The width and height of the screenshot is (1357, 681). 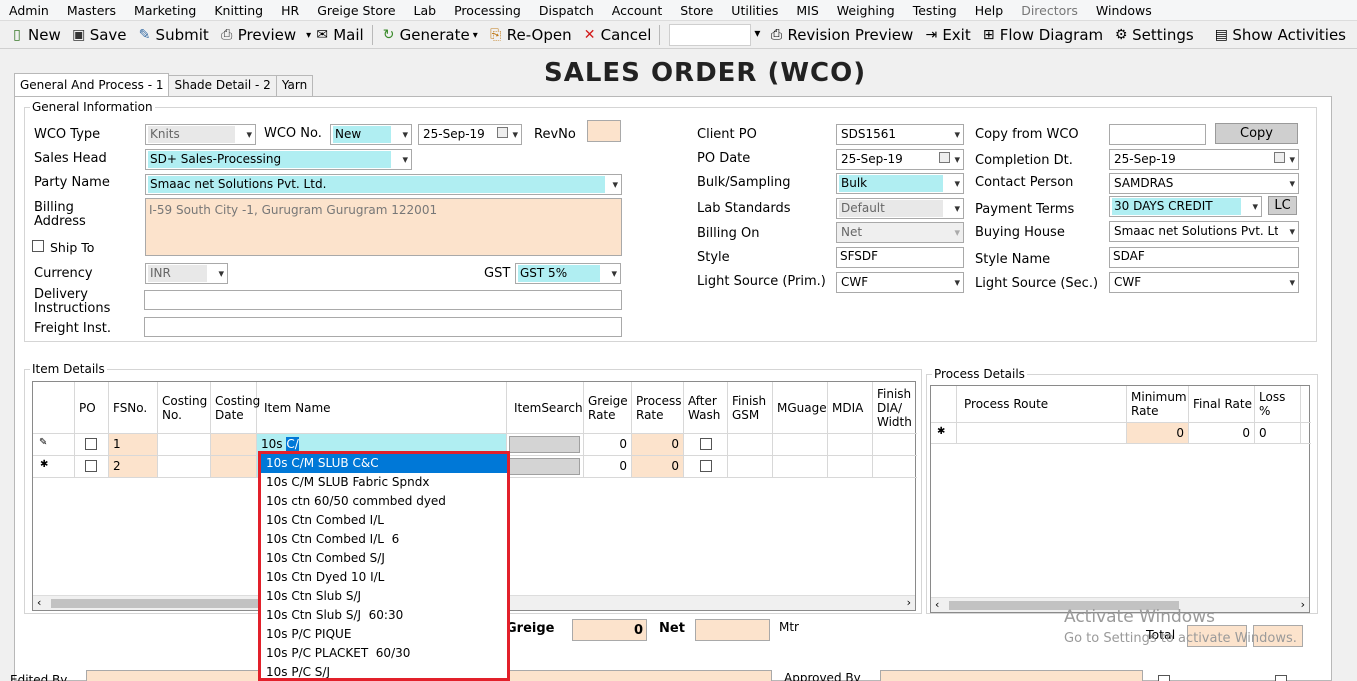 I want to click on autocomplete-option: 10s P/C PLACKET 60/30, so click(x=384, y=653).